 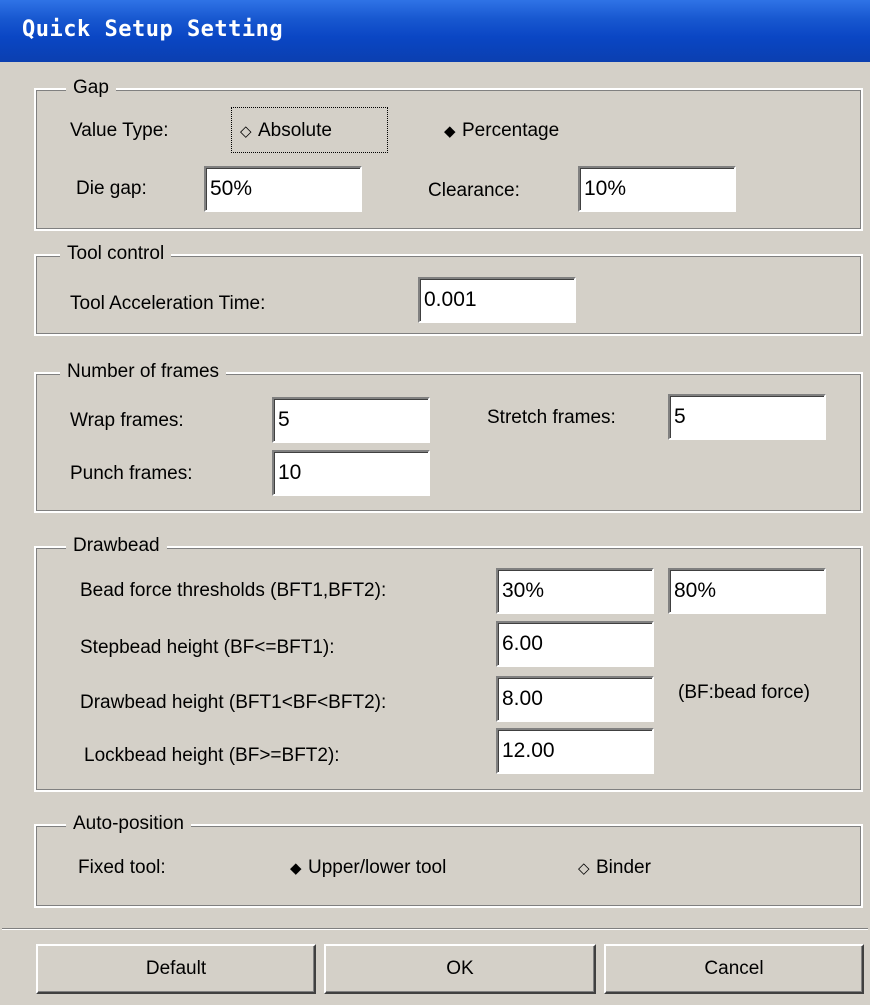 What do you see at coordinates (283, 189) in the screenshot?
I see `die-gap-field: 50%` at bounding box center [283, 189].